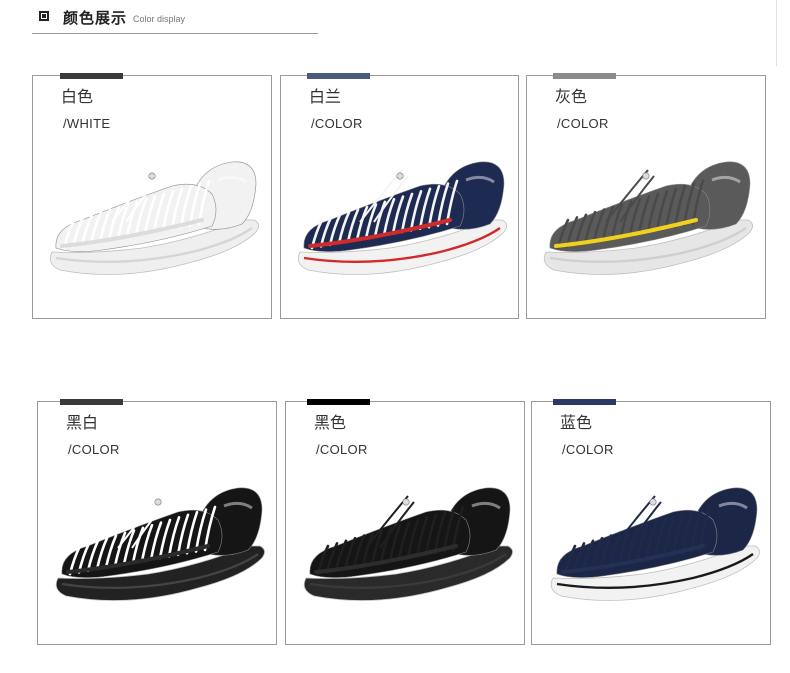  I want to click on color-name: 灰色, so click(571, 96).